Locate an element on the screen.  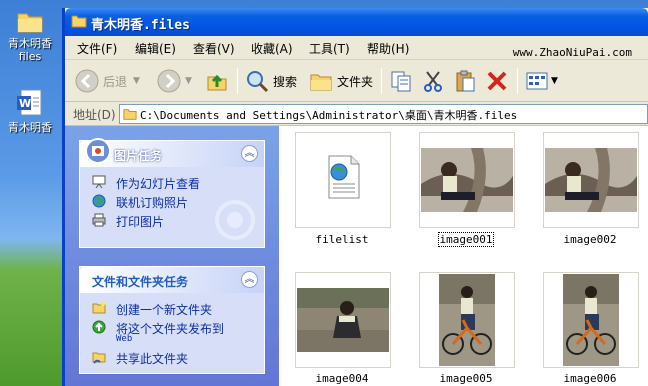
forward-arrow-icon is located at coordinates (169, 81).